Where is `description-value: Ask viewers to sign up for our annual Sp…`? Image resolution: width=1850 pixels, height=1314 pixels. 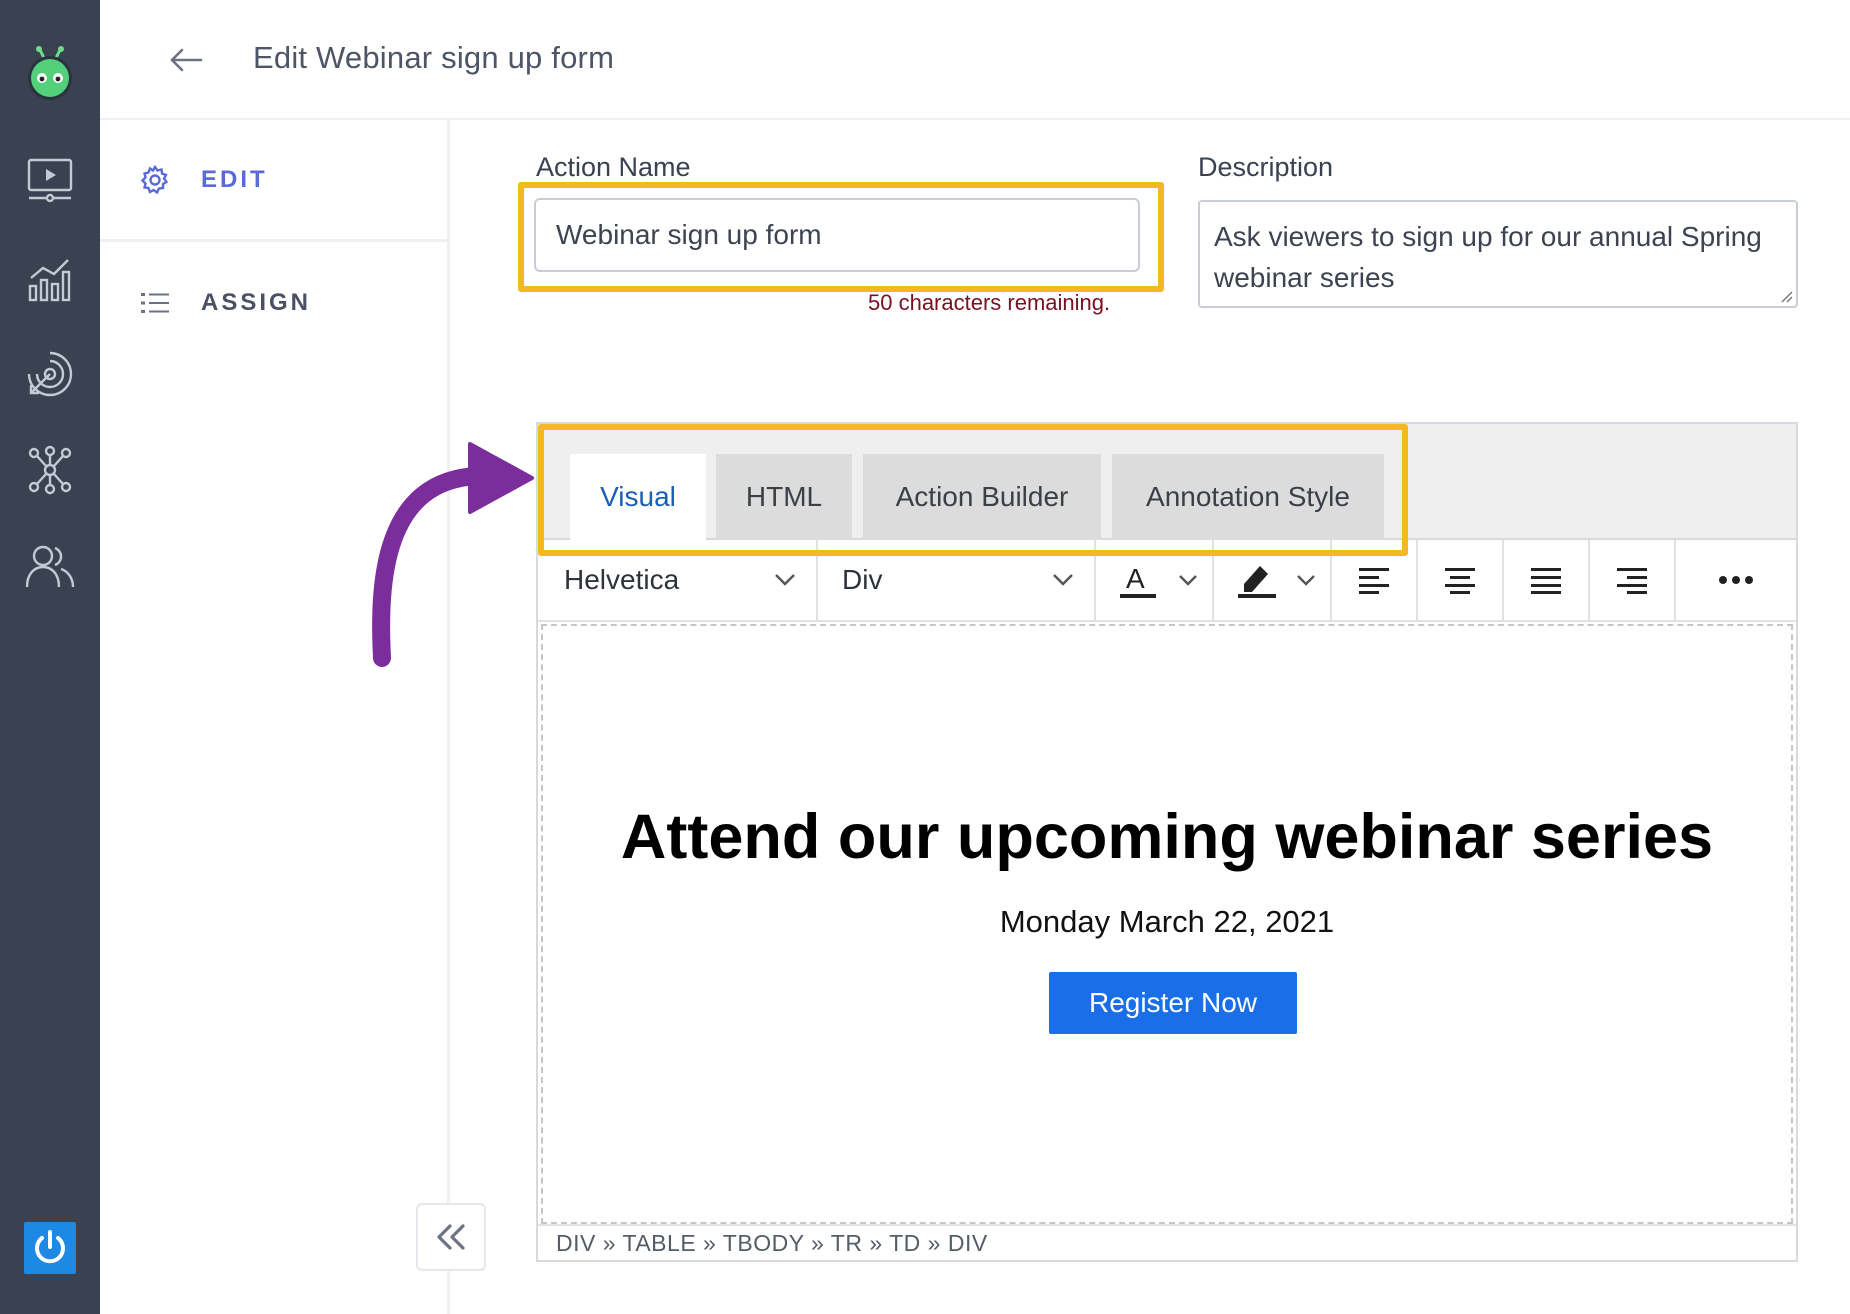 description-value: Ask viewers to sign up for our annual Sp… is located at coordinates (1488, 257).